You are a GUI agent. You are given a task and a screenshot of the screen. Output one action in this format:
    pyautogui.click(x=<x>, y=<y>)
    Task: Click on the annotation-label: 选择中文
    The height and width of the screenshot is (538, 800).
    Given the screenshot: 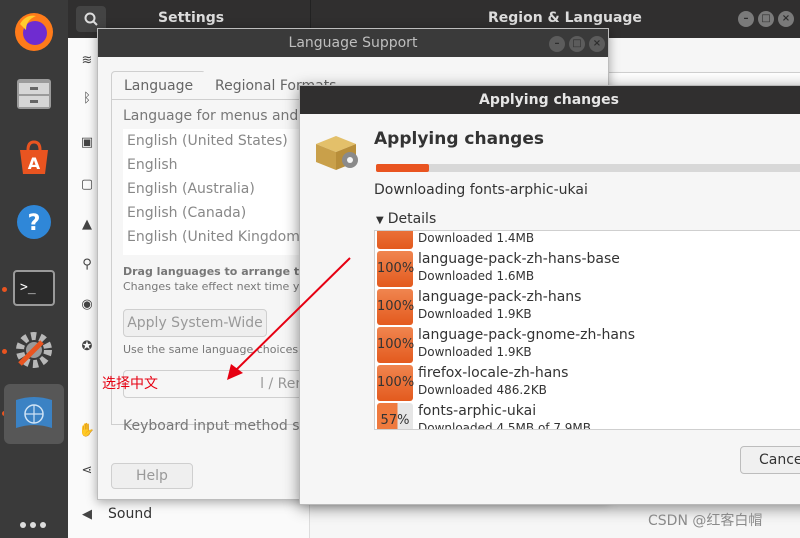 What is the action you would take?
    pyautogui.click(x=130, y=384)
    